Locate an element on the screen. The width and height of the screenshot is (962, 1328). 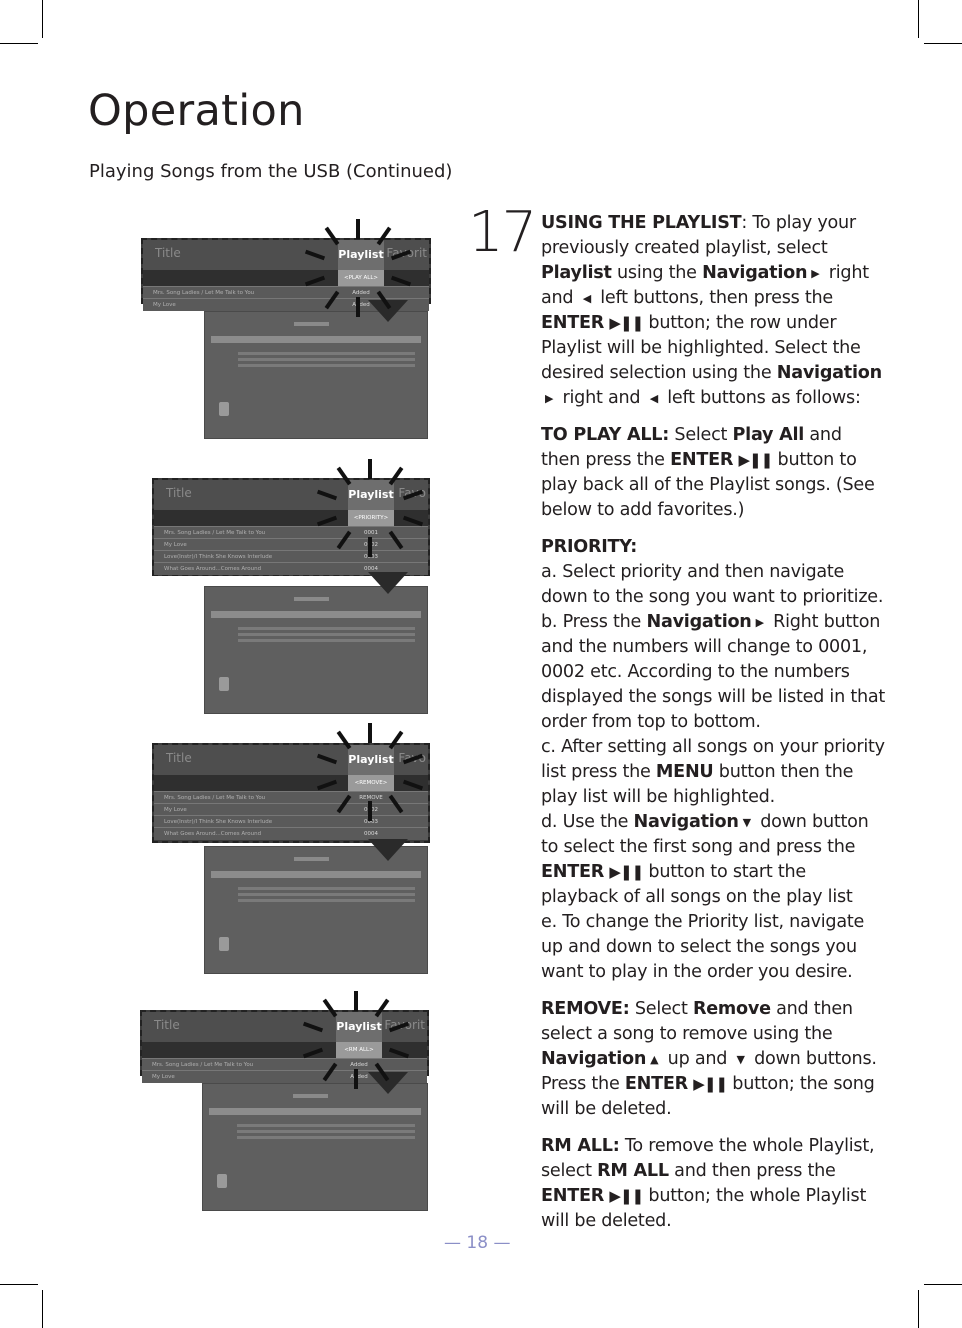
menu-label: MENU is located at coordinates (684, 772).